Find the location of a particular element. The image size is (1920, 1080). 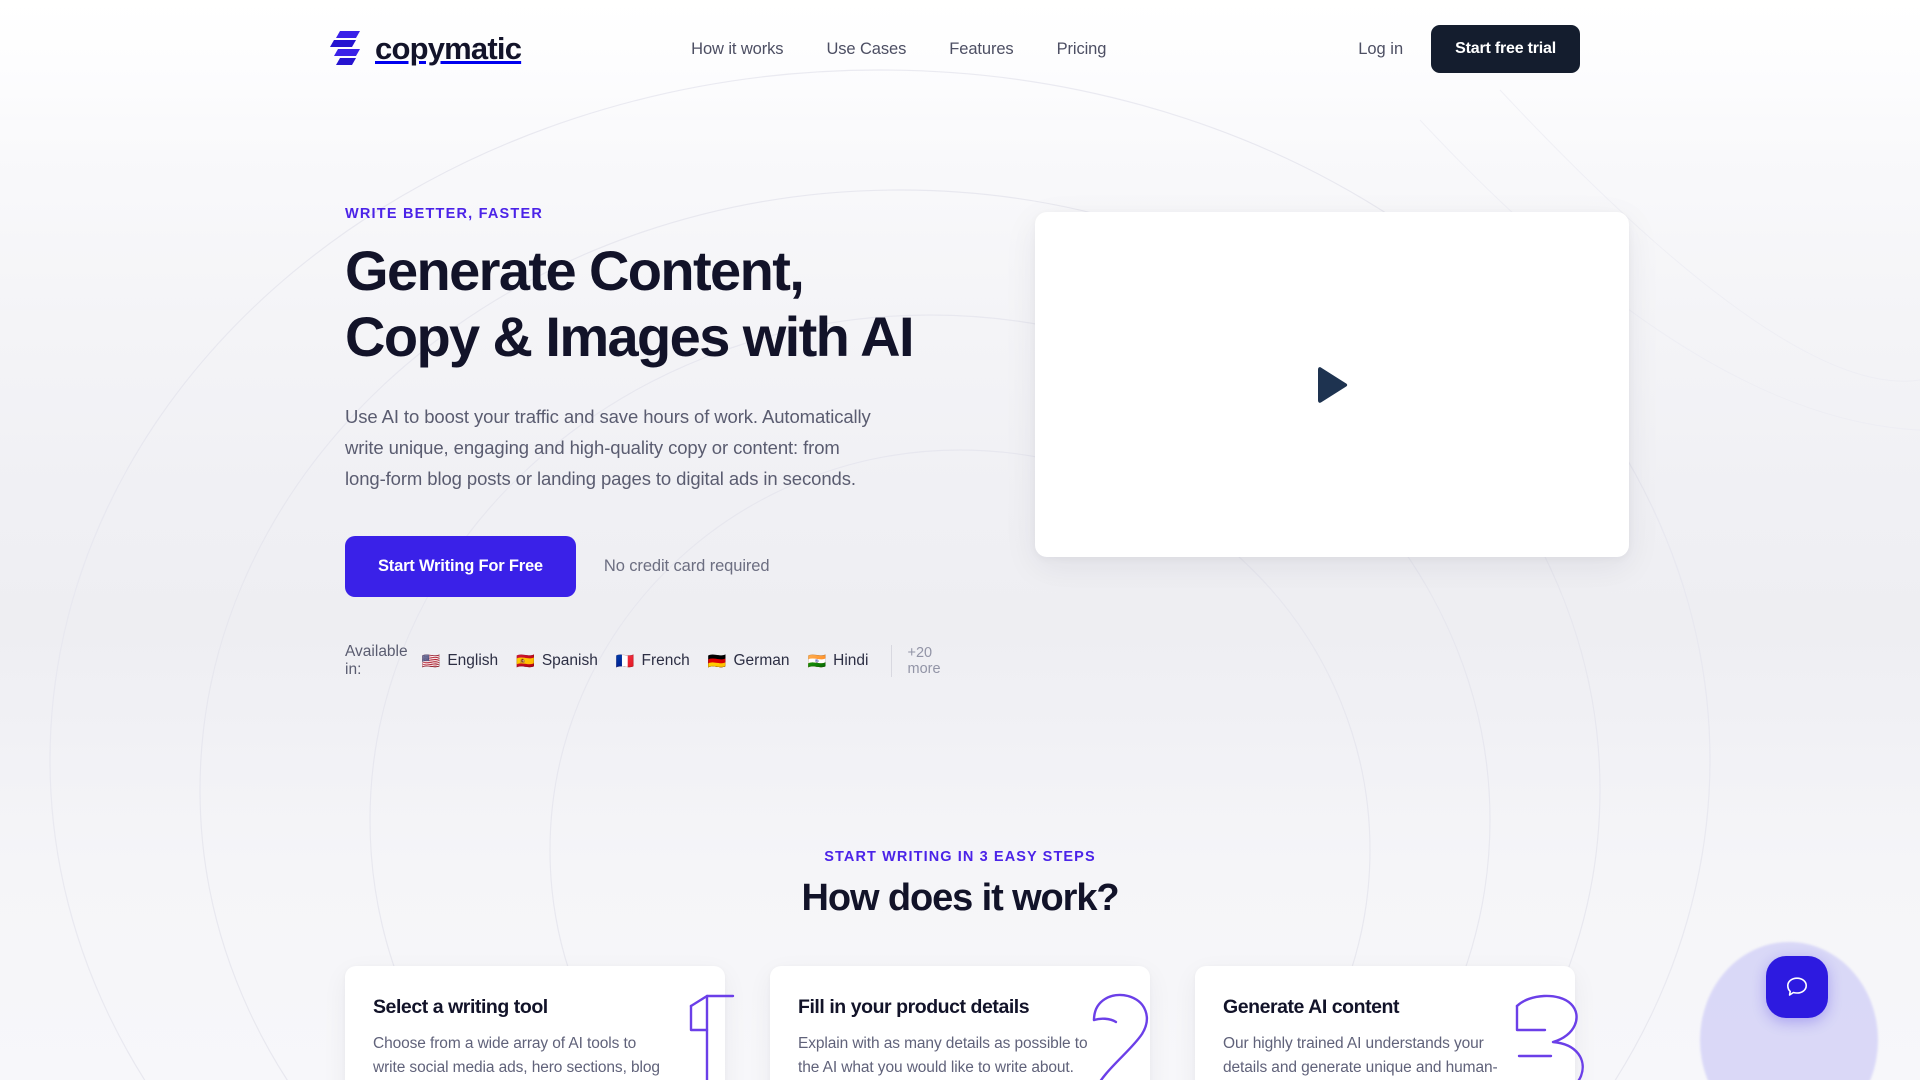

chat-widget-button is located at coordinates (1797, 987).